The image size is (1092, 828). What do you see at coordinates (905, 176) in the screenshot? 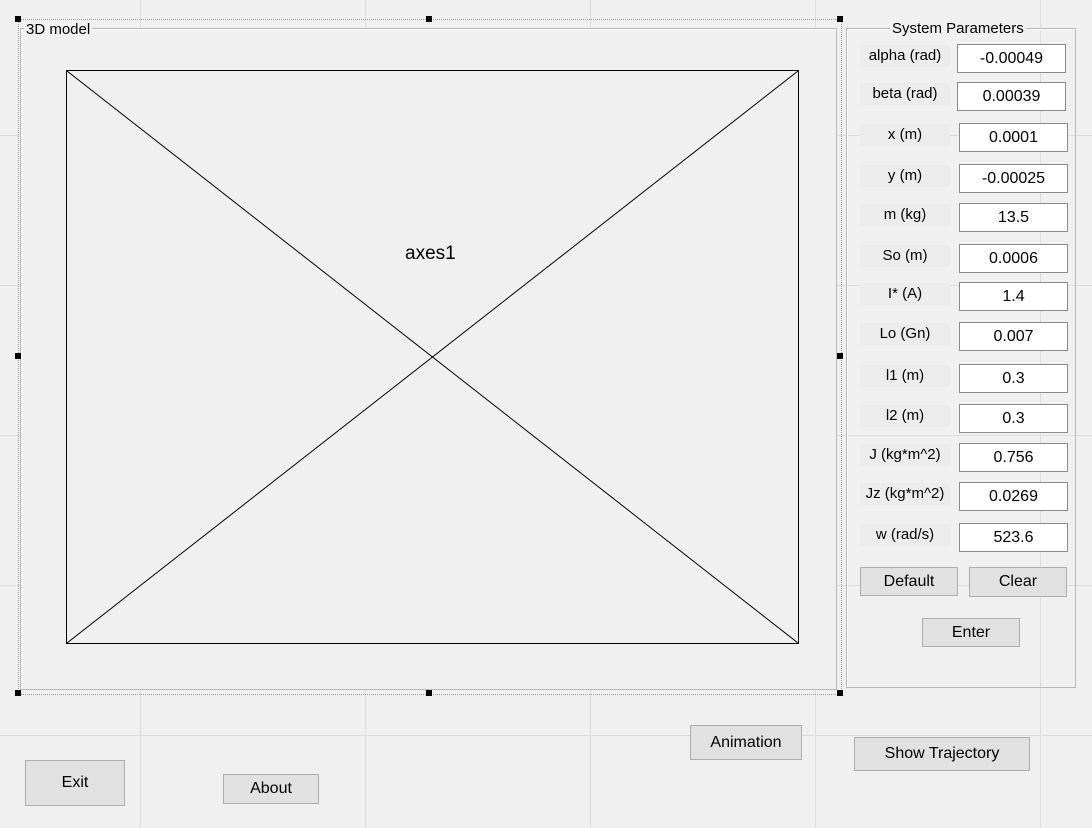
I see `param-label: y (m)` at bounding box center [905, 176].